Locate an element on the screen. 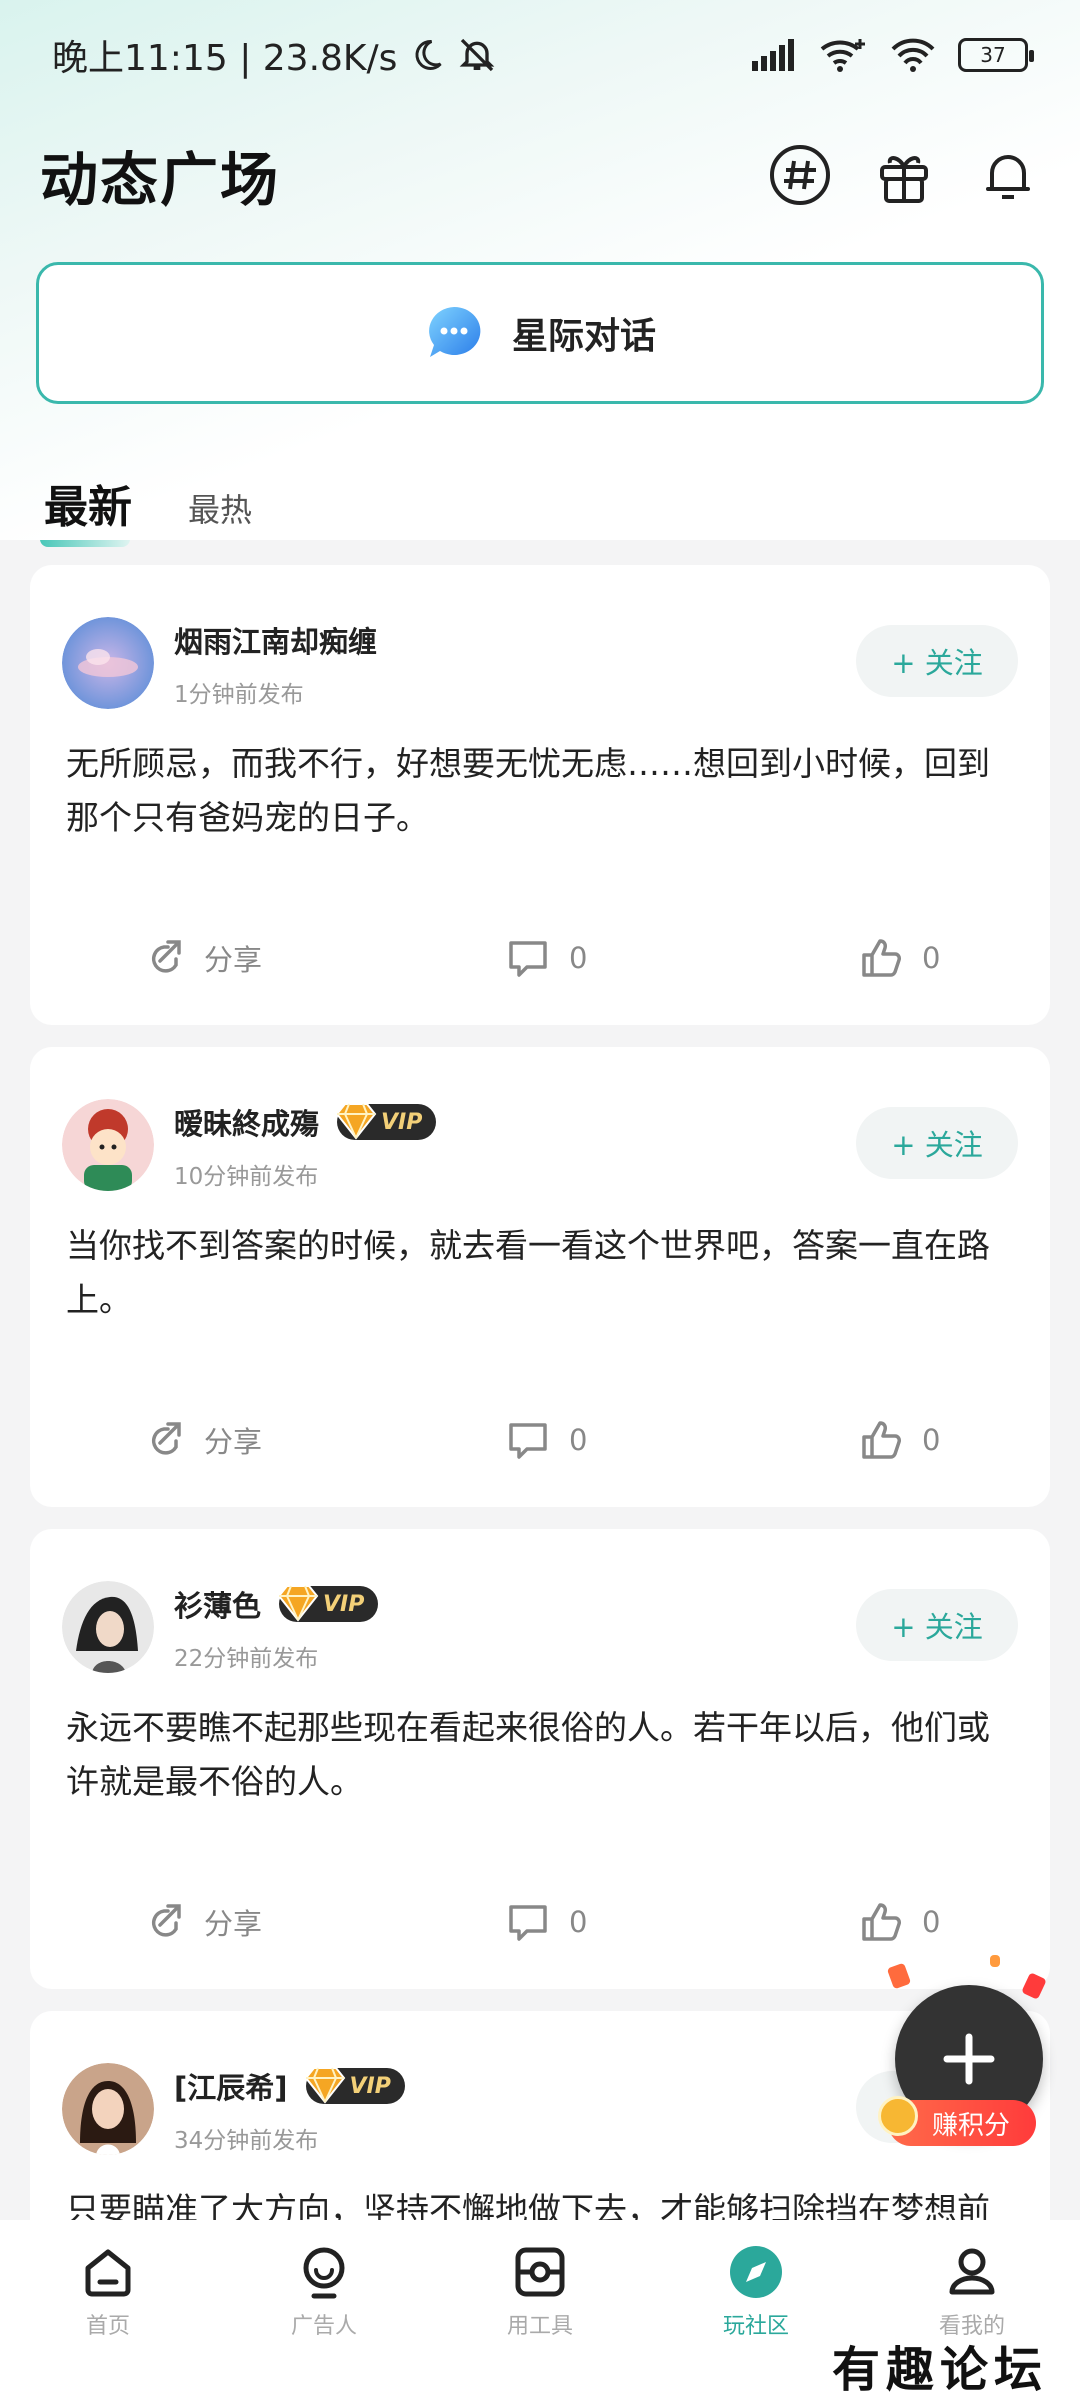  gift-icon is located at coordinates (904, 175).